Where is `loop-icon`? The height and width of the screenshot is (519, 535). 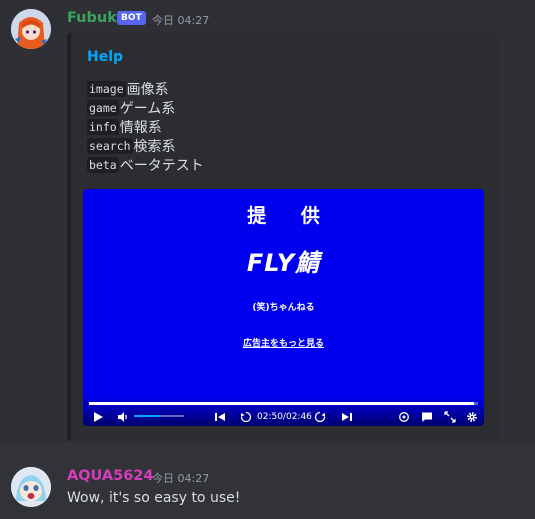
loop-icon is located at coordinates (404, 417).